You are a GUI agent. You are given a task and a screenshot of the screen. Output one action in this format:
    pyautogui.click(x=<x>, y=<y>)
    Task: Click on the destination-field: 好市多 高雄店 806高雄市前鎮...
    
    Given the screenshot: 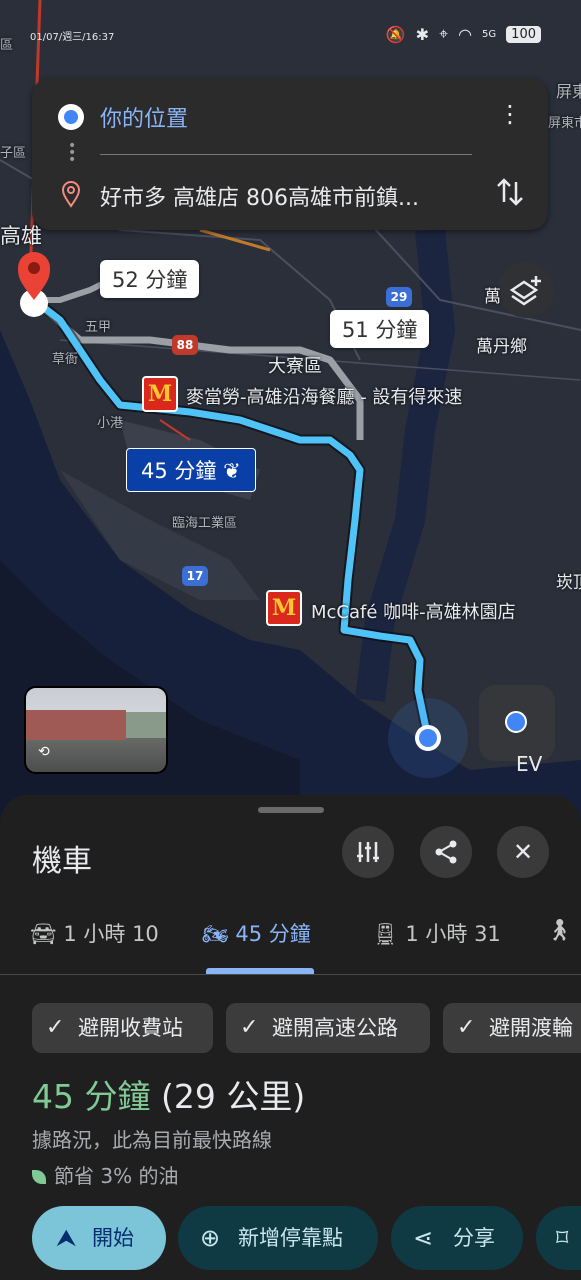 What is the action you would take?
    pyautogui.click(x=285, y=196)
    